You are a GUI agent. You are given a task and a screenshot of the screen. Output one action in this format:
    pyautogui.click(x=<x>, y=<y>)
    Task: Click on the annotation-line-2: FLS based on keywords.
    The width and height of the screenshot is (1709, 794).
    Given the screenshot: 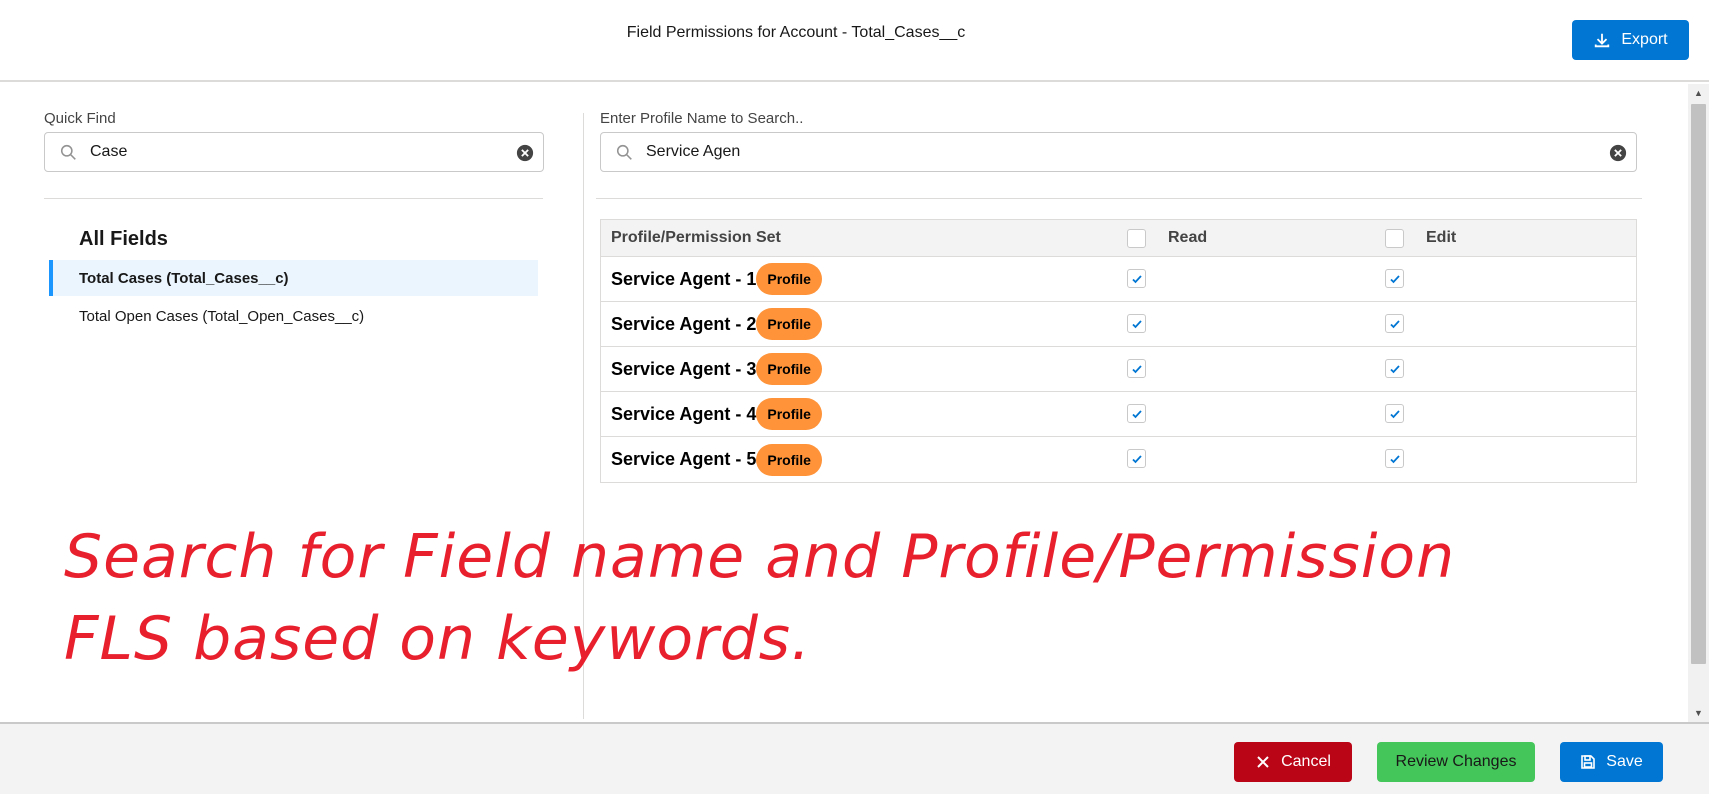 What is the action you would take?
    pyautogui.click(x=438, y=639)
    